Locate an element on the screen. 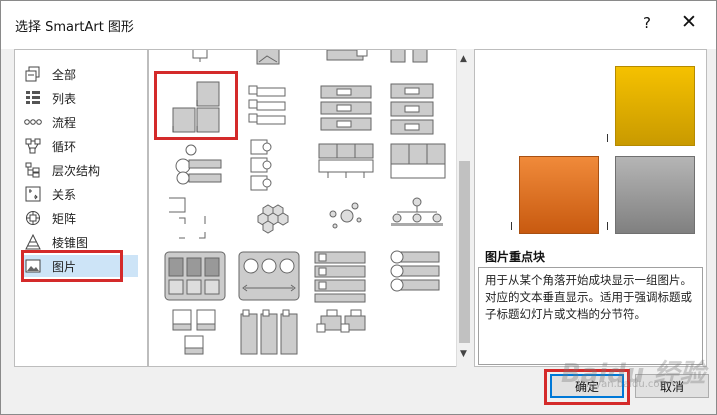 The image size is (717, 415). preview-layout-name: 图片重点块 is located at coordinates (515, 257).